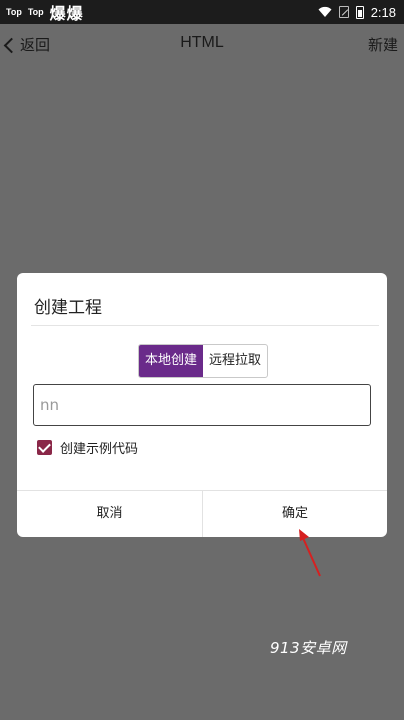 This screenshot has width=404, height=720. What do you see at coordinates (383, 12) in the screenshot?
I see `status-time: 2:18` at bounding box center [383, 12].